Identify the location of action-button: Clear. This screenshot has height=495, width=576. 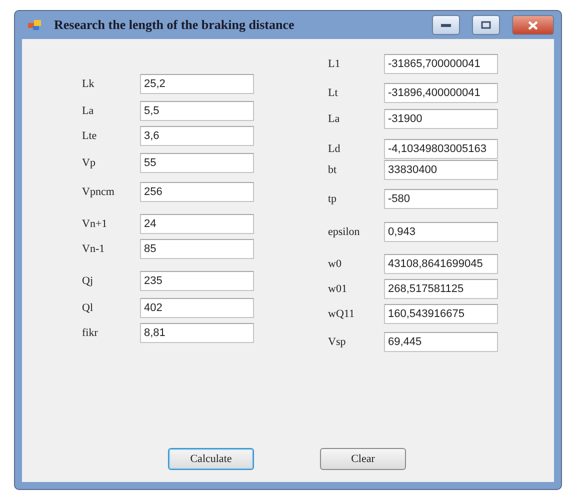
(363, 459).